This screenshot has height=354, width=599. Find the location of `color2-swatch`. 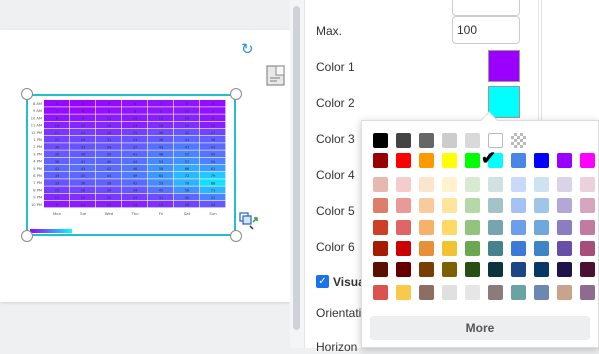

color2-swatch is located at coordinates (504, 102).